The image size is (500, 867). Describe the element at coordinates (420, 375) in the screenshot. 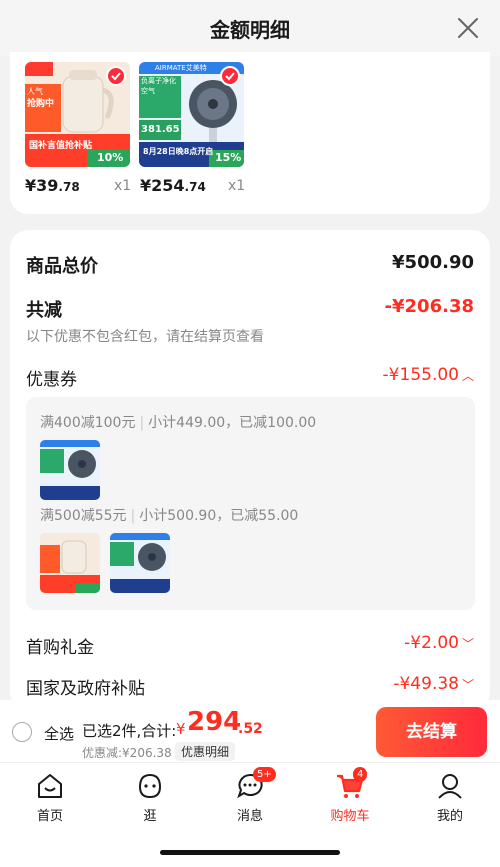

I see `coupon-value: -¥155.00` at that location.